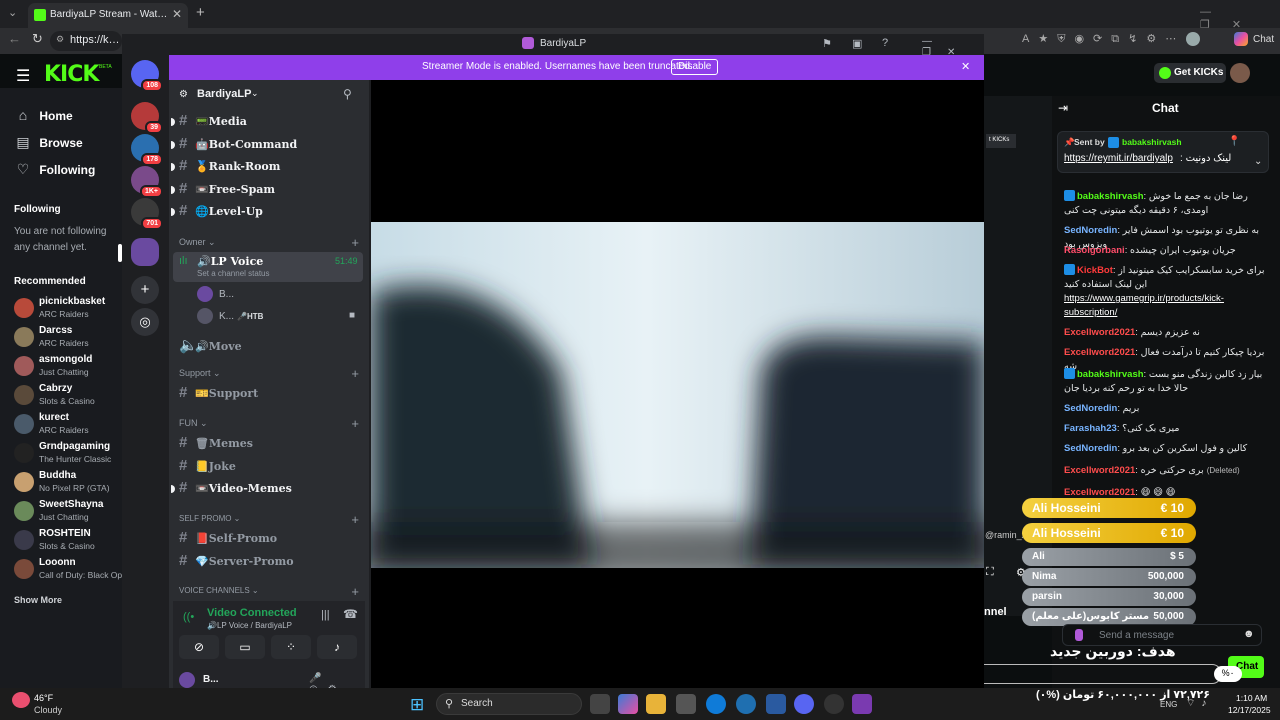 The width and height of the screenshot is (1280, 720). I want to click on close-tab-icon: ✕, so click(177, 14).